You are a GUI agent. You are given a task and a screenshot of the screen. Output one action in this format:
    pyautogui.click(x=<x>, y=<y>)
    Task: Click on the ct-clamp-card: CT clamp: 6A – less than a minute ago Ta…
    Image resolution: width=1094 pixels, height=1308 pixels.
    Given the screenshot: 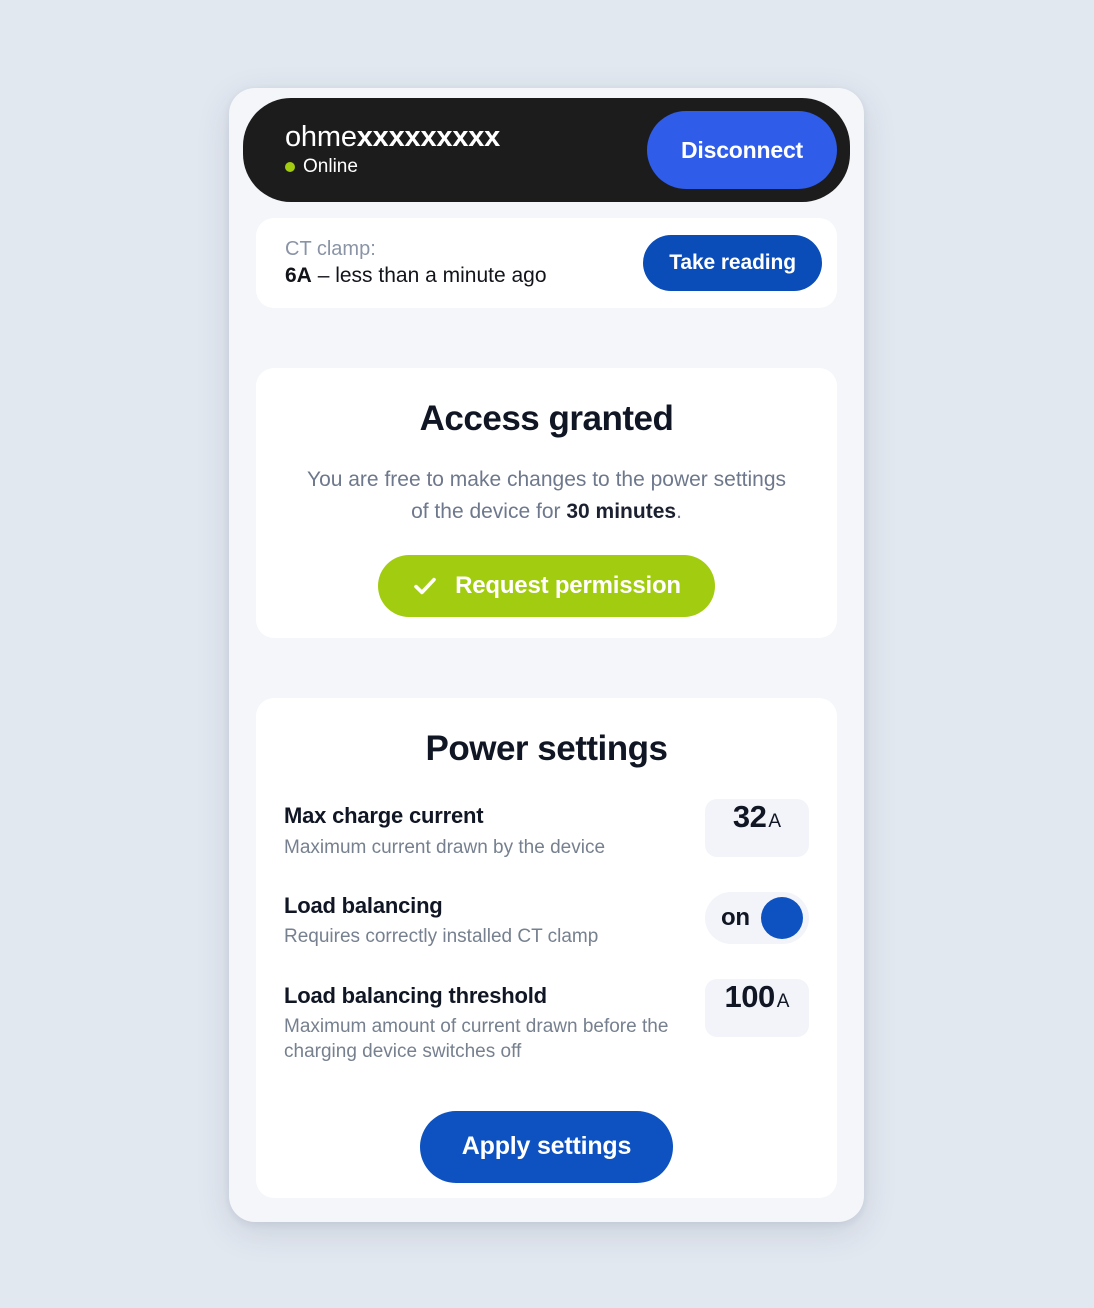 What is the action you would take?
    pyautogui.click(x=546, y=263)
    